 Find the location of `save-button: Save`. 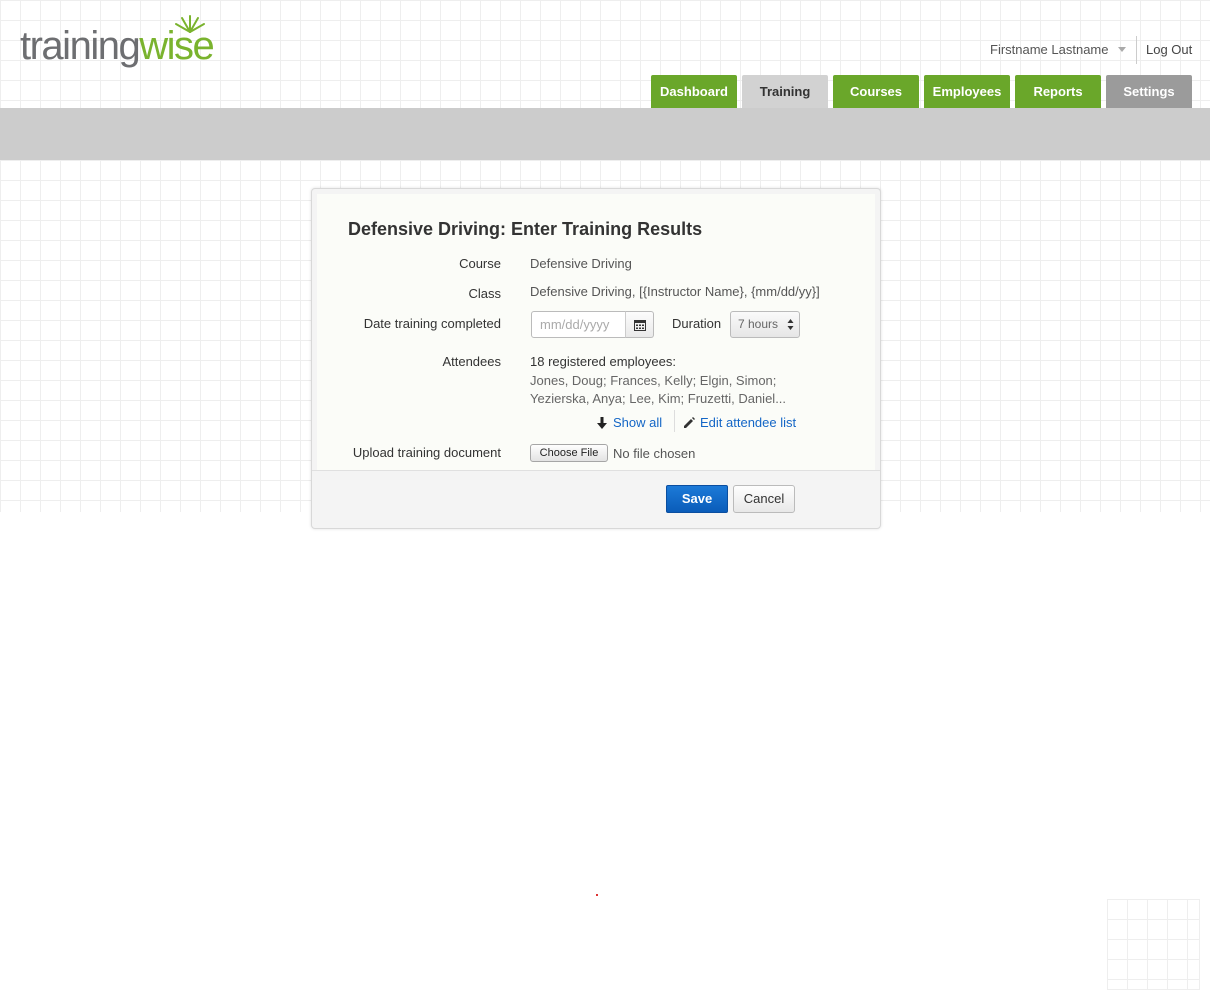

save-button: Save is located at coordinates (697, 499).